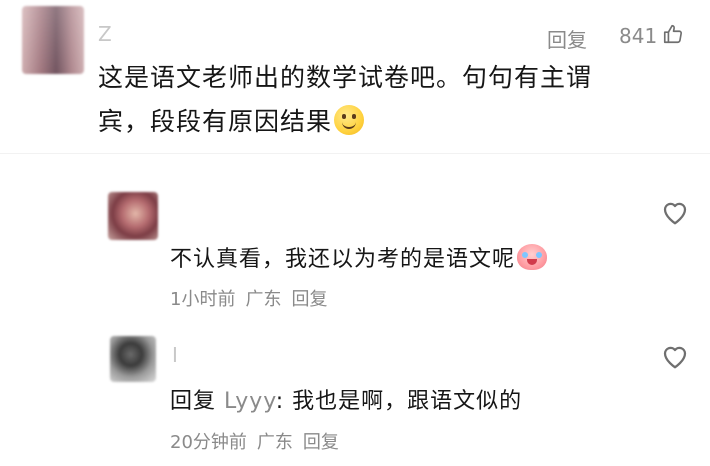  I want to click on username: I, so click(175, 355).